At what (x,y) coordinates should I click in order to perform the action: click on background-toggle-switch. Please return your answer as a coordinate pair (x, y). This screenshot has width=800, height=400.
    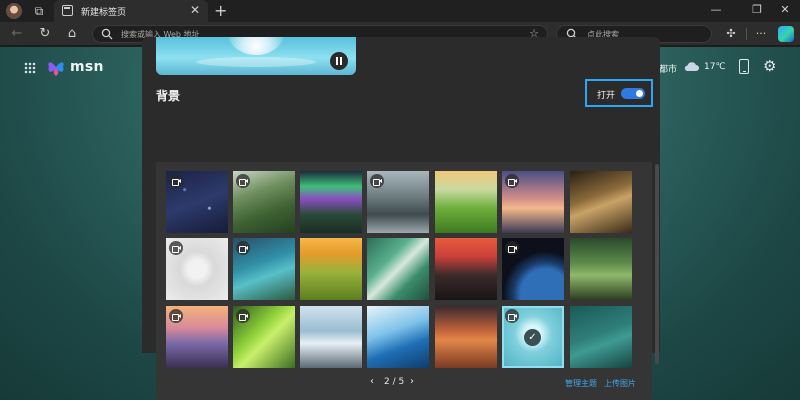
    Looking at the image, I should click on (633, 93).